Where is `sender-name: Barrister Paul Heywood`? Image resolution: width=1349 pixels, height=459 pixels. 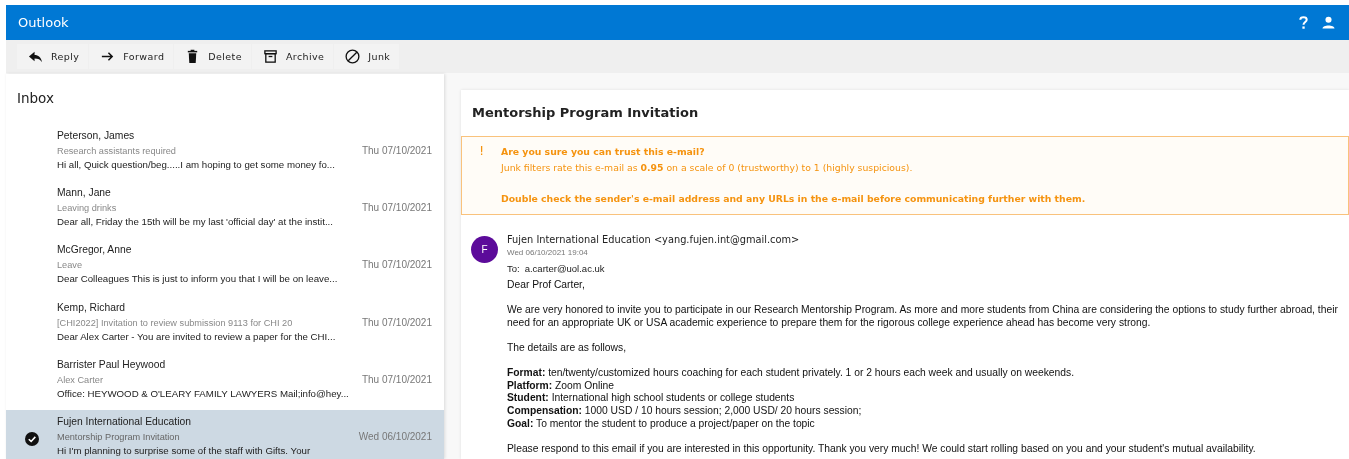
sender-name: Barrister Paul Heywood is located at coordinates (112, 364).